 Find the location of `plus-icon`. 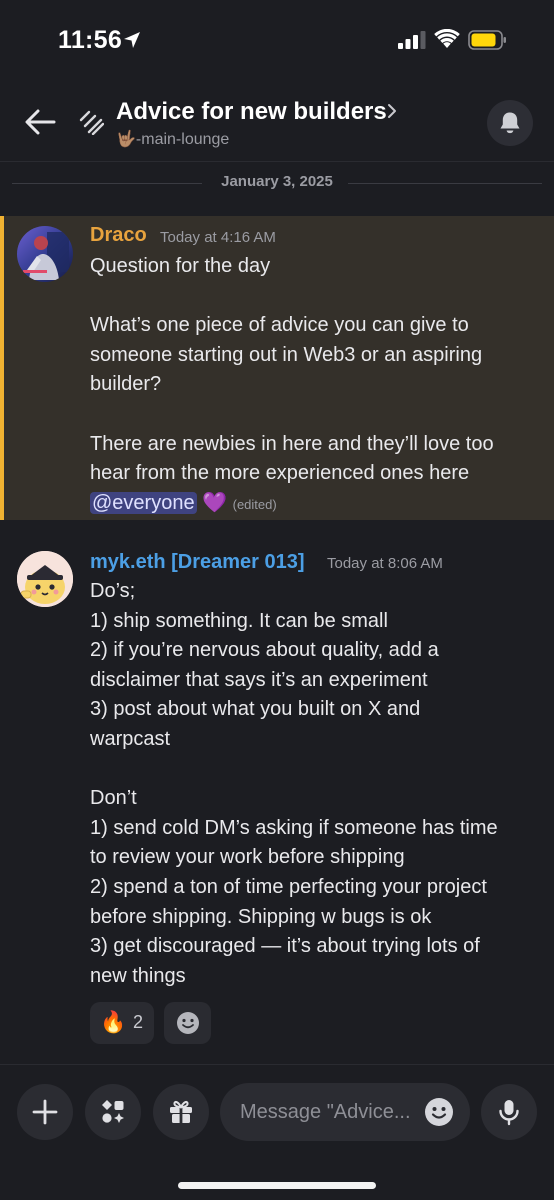

plus-icon is located at coordinates (45, 1112).